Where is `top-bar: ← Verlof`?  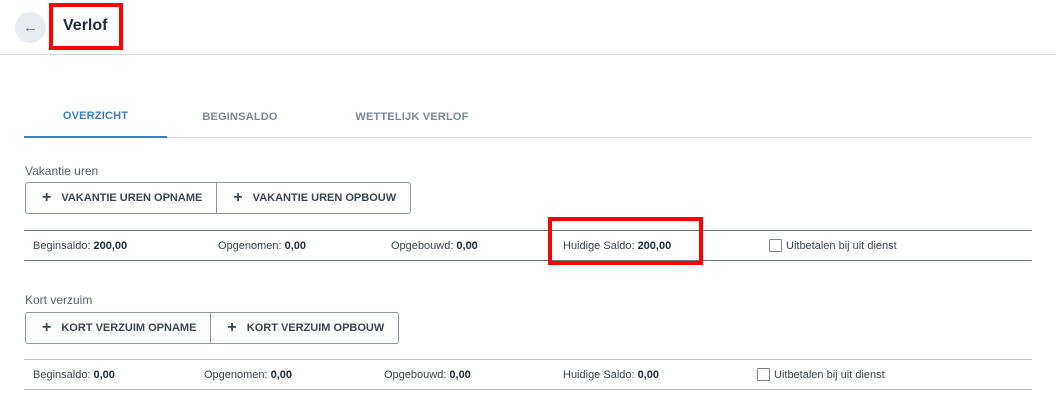 top-bar: ← Verlof is located at coordinates (528, 27).